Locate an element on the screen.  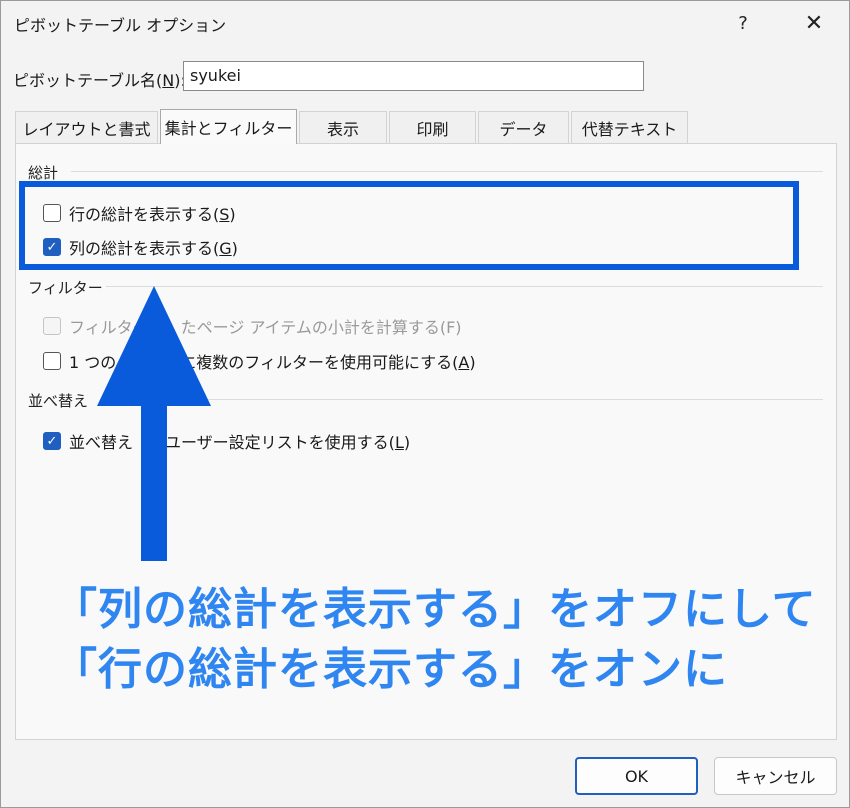
help-button: ? is located at coordinates (743, 23).